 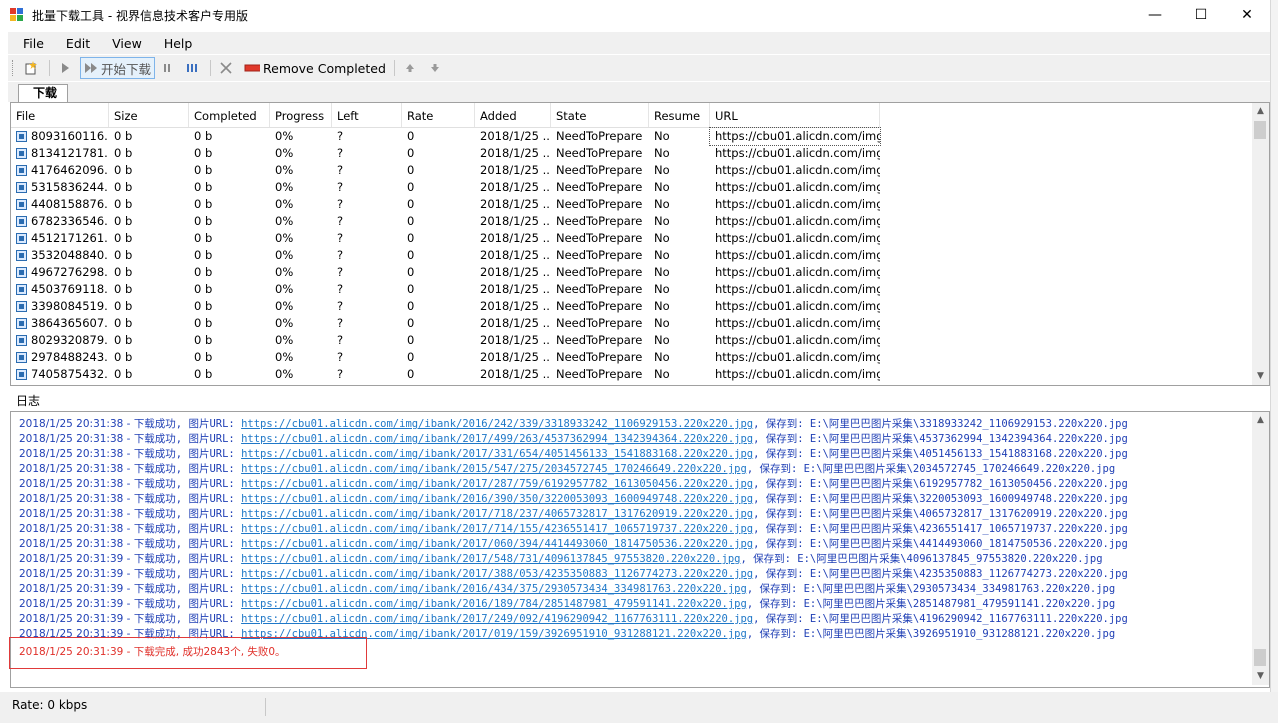 What do you see at coordinates (438, 115) in the screenshot?
I see `column-header-rate: Rate` at bounding box center [438, 115].